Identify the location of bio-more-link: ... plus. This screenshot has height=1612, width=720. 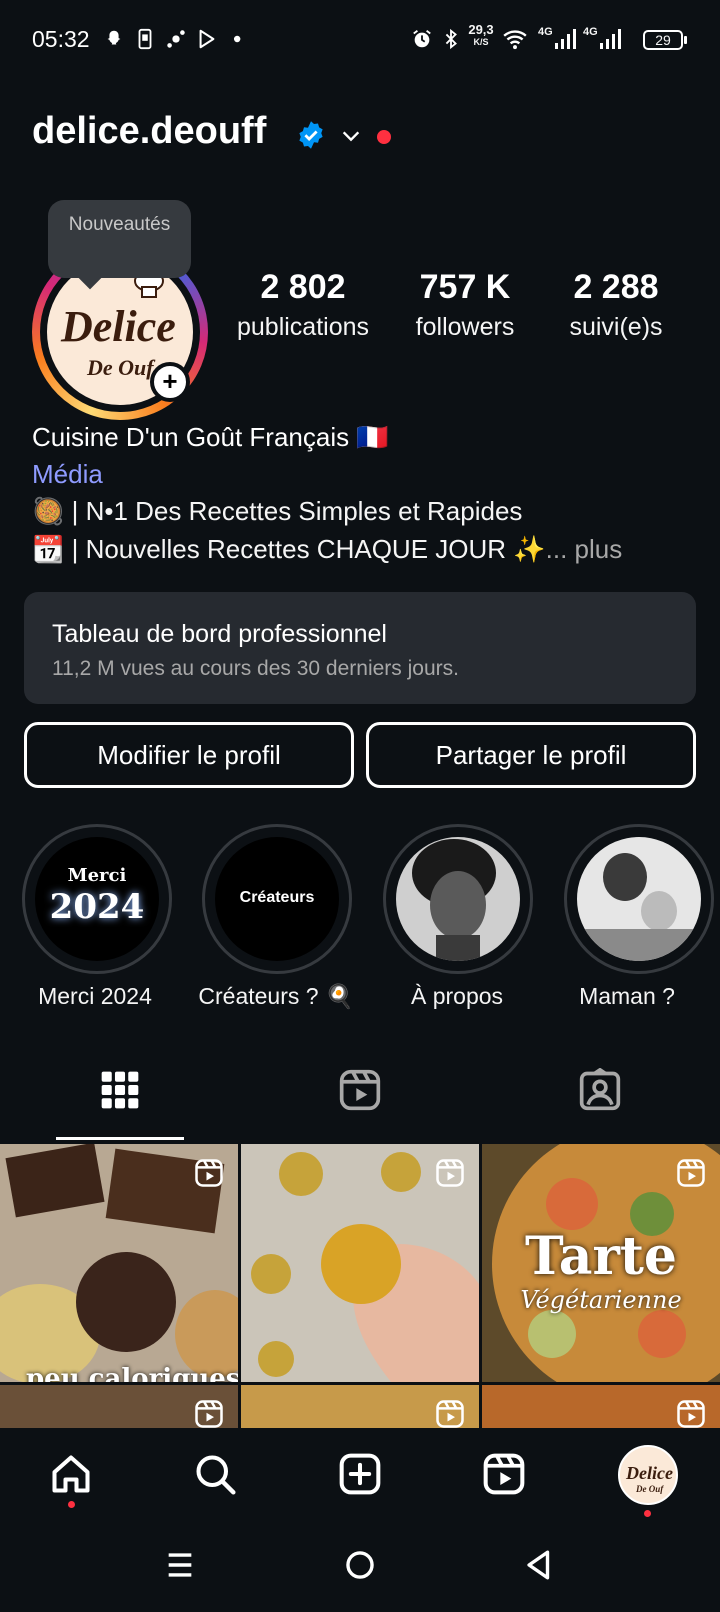
(584, 549).